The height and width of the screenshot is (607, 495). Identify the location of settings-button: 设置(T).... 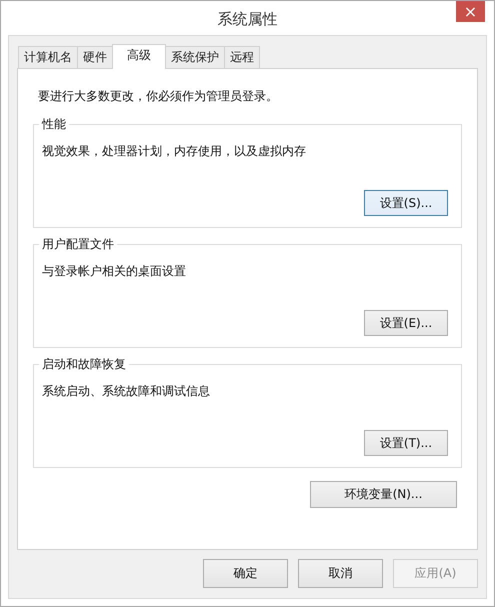
(406, 443).